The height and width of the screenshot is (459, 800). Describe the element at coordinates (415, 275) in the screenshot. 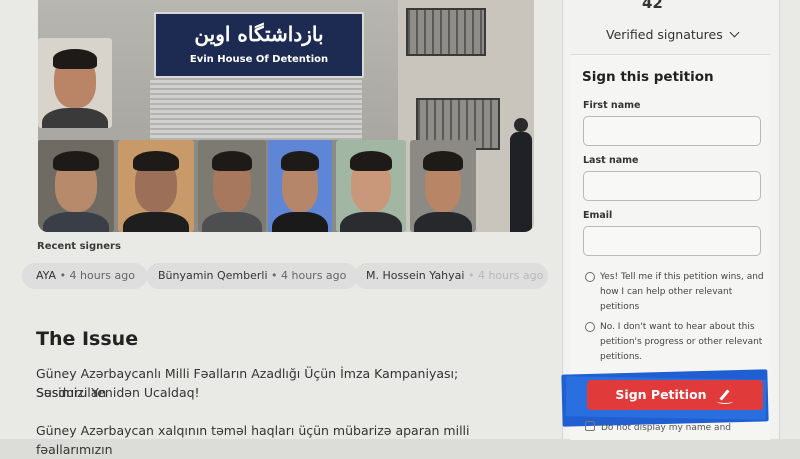

I see `signer-name: M. Hossein Yahyai` at that location.